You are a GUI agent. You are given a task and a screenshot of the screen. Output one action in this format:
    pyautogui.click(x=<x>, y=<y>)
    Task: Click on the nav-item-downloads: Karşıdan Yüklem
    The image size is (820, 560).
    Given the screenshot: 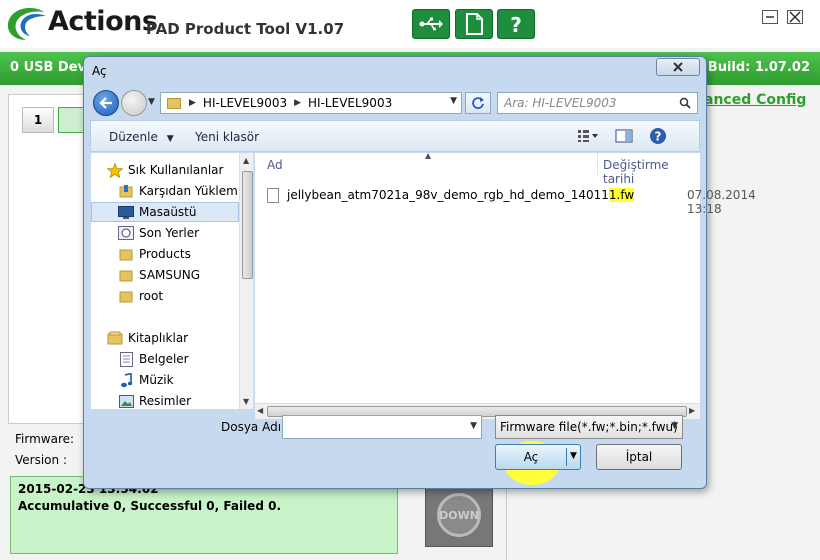 What is the action you would take?
    pyautogui.click(x=185, y=191)
    